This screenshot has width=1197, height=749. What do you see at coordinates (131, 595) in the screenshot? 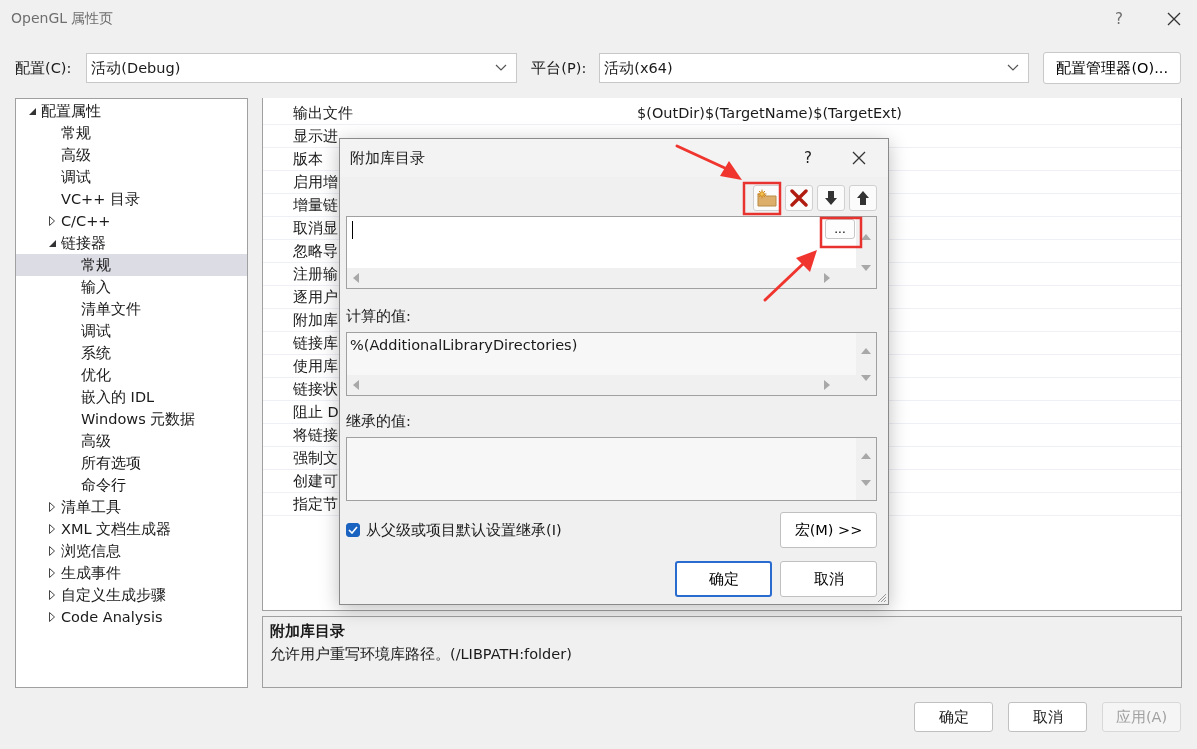
I see `tree-item: 自定义生成步骤` at bounding box center [131, 595].